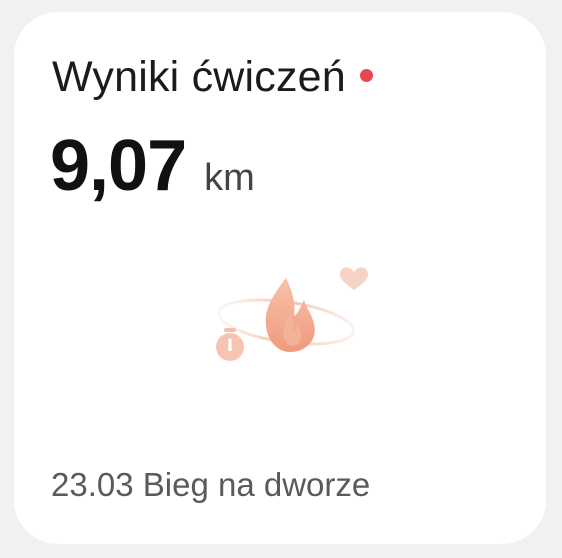 This screenshot has height=558, width=562. What do you see at coordinates (212, 77) in the screenshot?
I see `title-row: Wyniki ćwiczeń` at bounding box center [212, 77].